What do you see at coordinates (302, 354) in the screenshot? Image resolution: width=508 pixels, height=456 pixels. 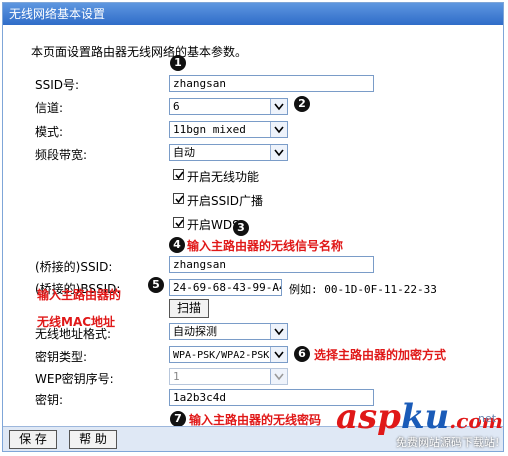 I see `annotation-badge-6: 6` at bounding box center [302, 354].